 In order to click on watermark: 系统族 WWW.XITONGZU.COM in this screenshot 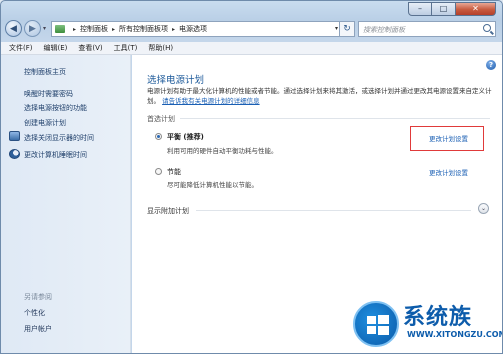, I will do `click(425, 325)`.